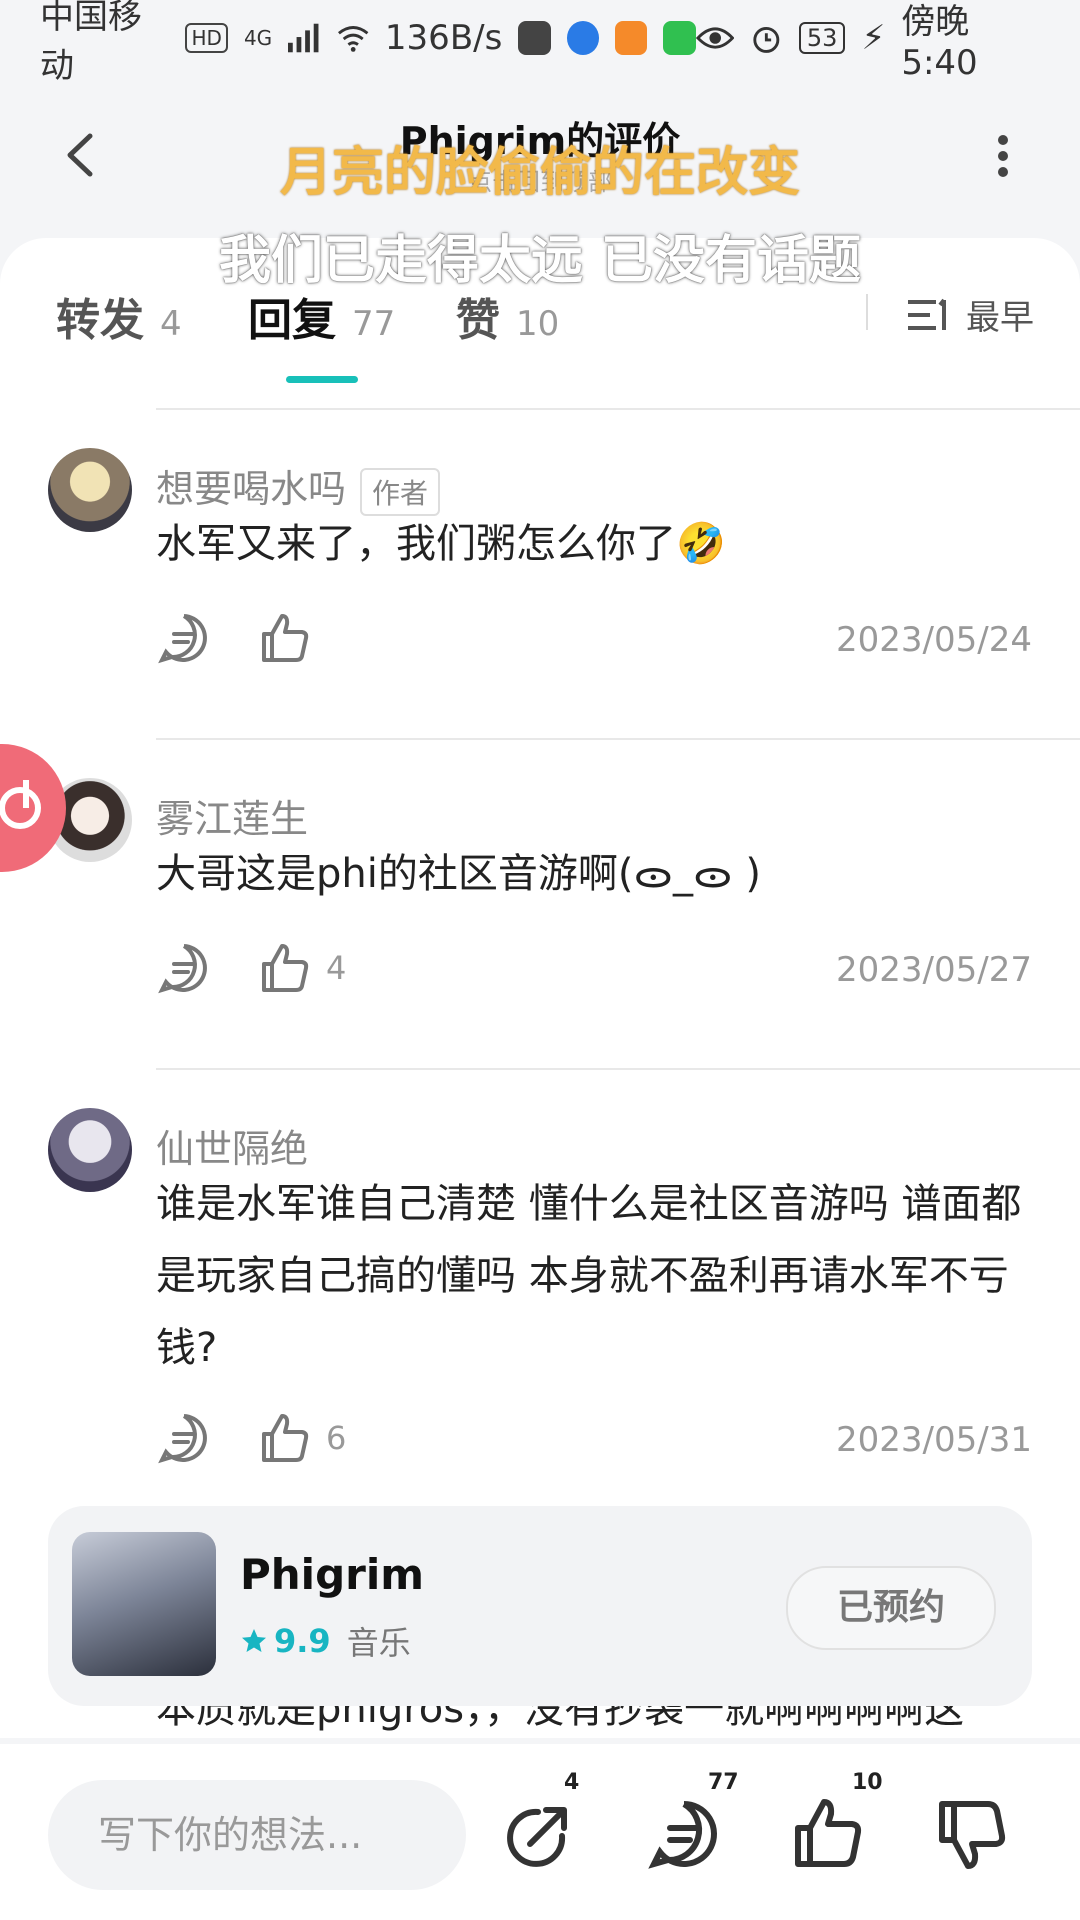 The image size is (1080, 1920). Describe the element at coordinates (538, 324) in the screenshot. I see `tab-count: 10` at that location.